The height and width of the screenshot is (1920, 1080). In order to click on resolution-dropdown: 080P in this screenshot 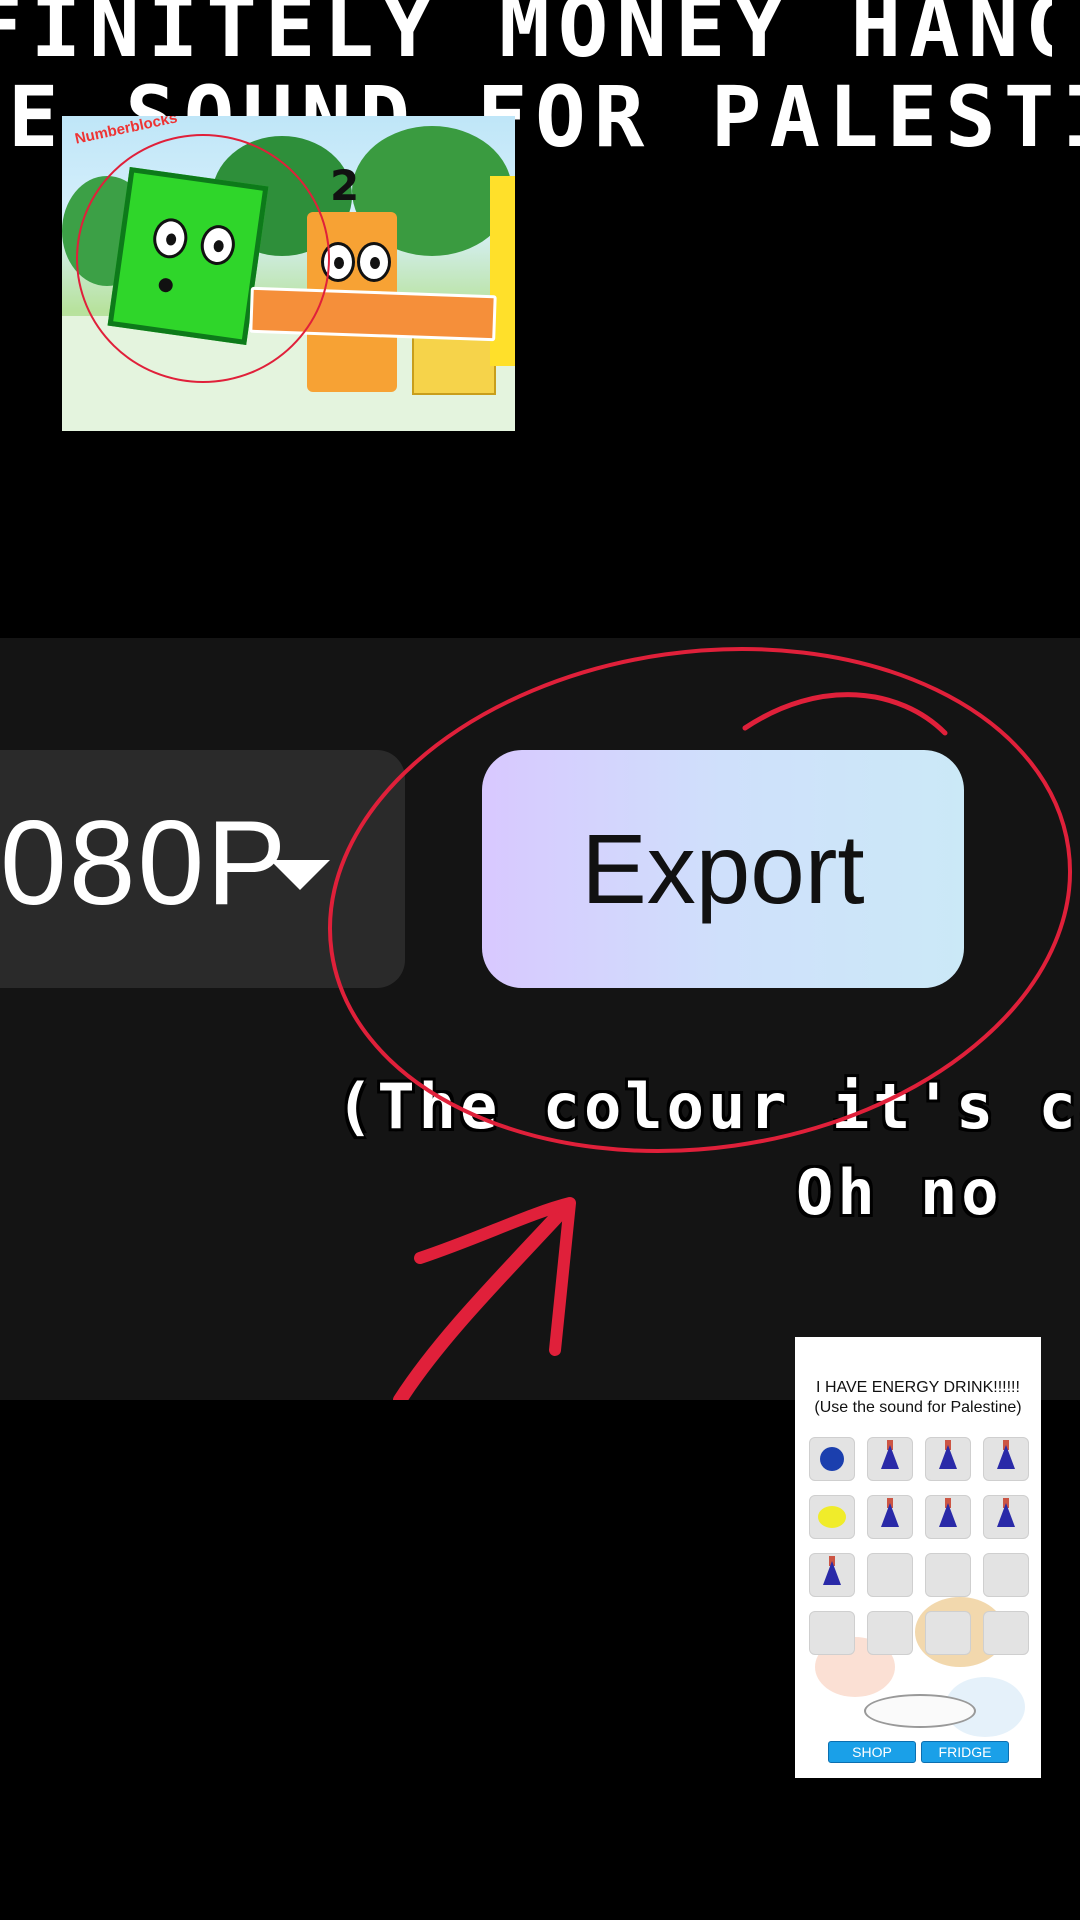, I will do `click(202, 869)`.